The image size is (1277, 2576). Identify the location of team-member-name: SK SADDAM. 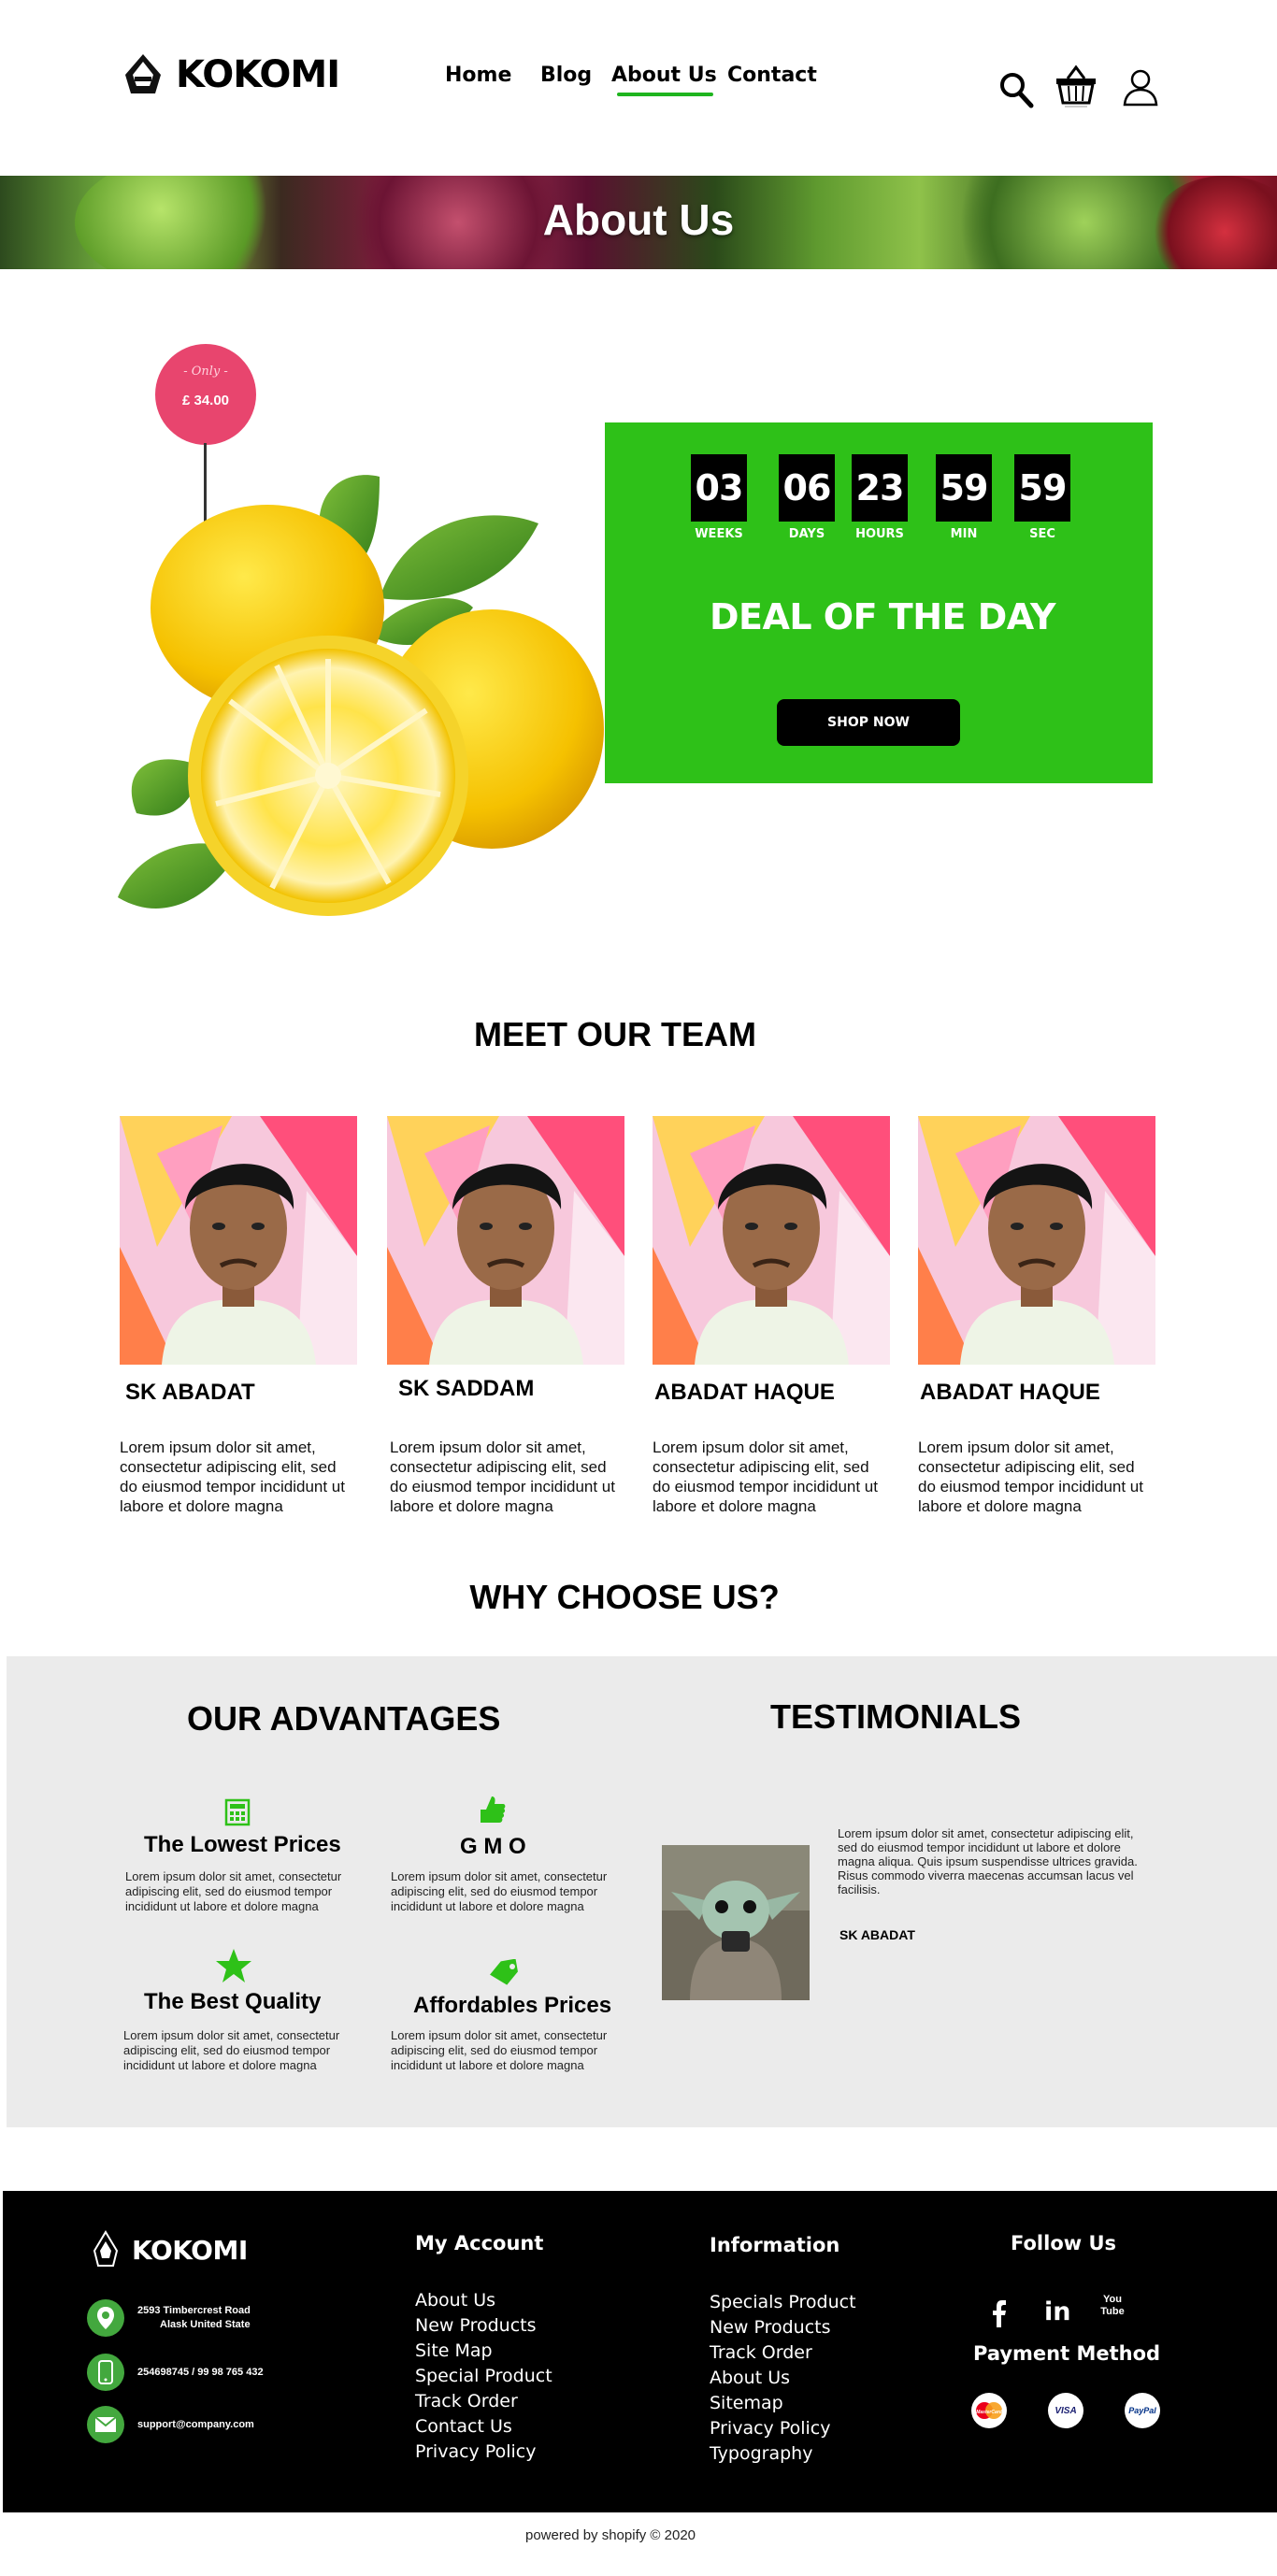
(467, 1388).